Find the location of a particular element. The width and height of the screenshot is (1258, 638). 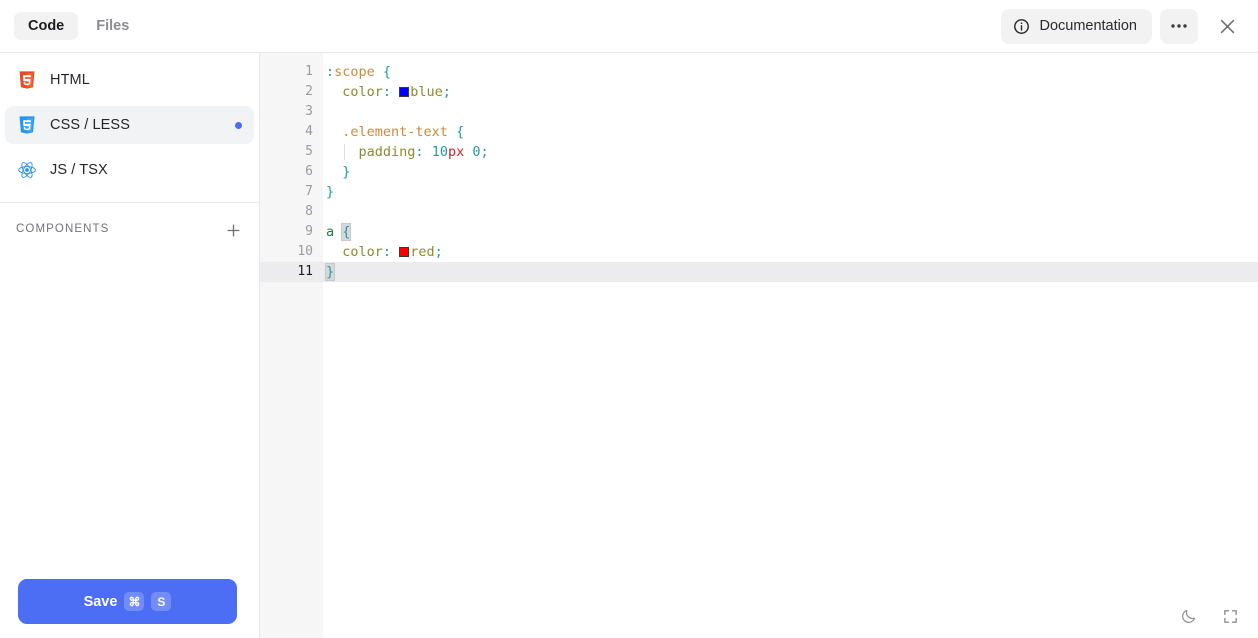

more-options-button is located at coordinates (1179, 26).